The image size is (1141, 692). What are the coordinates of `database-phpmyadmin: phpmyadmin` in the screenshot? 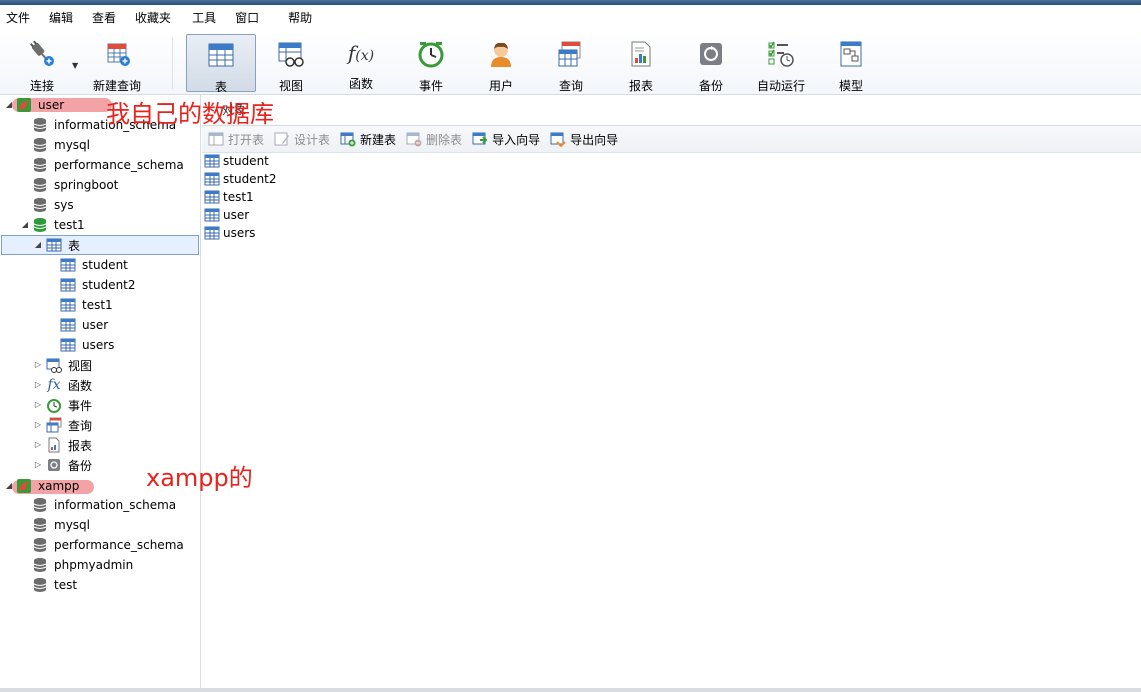 It's located at (82, 565).